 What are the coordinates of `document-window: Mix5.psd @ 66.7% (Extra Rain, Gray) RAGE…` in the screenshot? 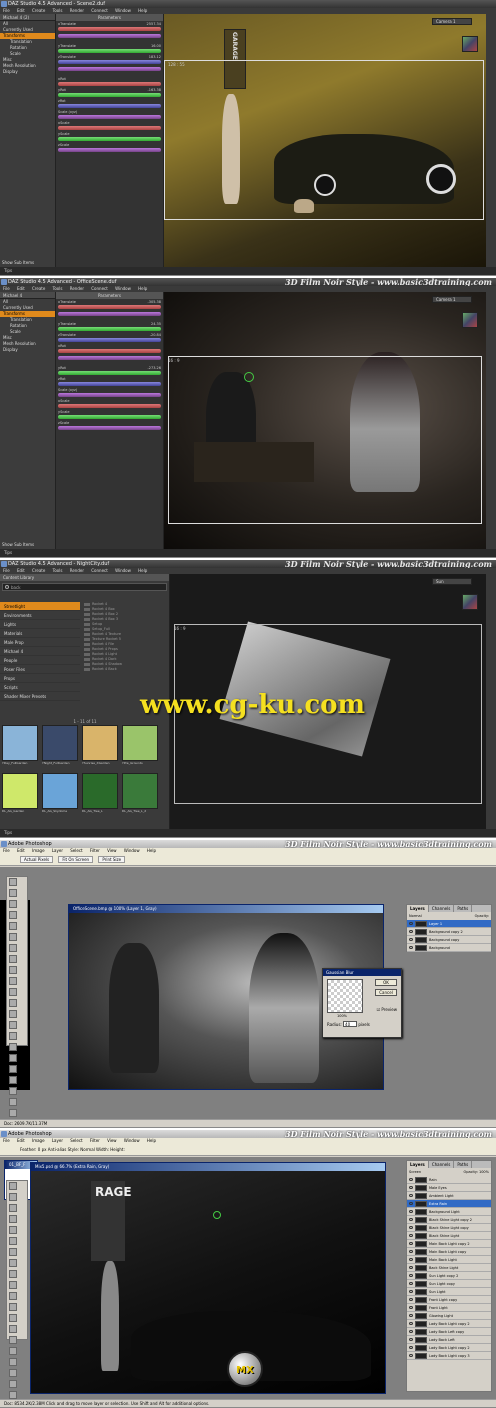 It's located at (208, 1278).